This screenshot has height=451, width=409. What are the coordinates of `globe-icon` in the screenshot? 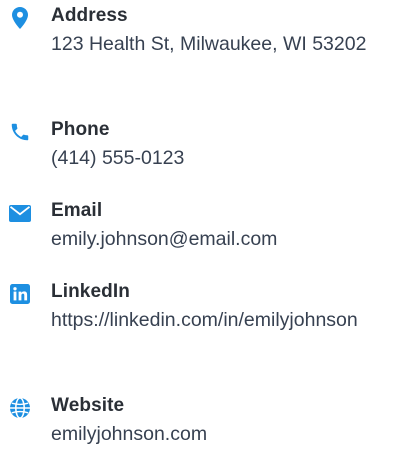 It's located at (20, 408).